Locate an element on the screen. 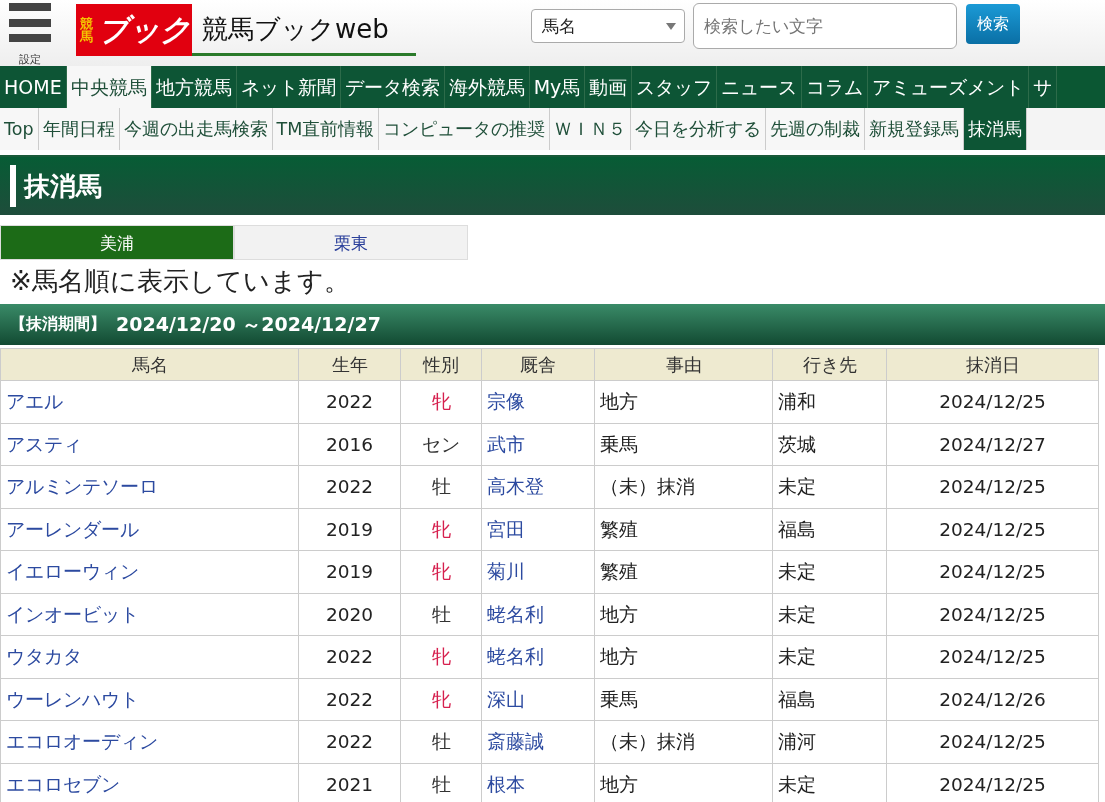 The image size is (1105, 802). page-title: 抹消馬 is located at coordinates (63, 186).